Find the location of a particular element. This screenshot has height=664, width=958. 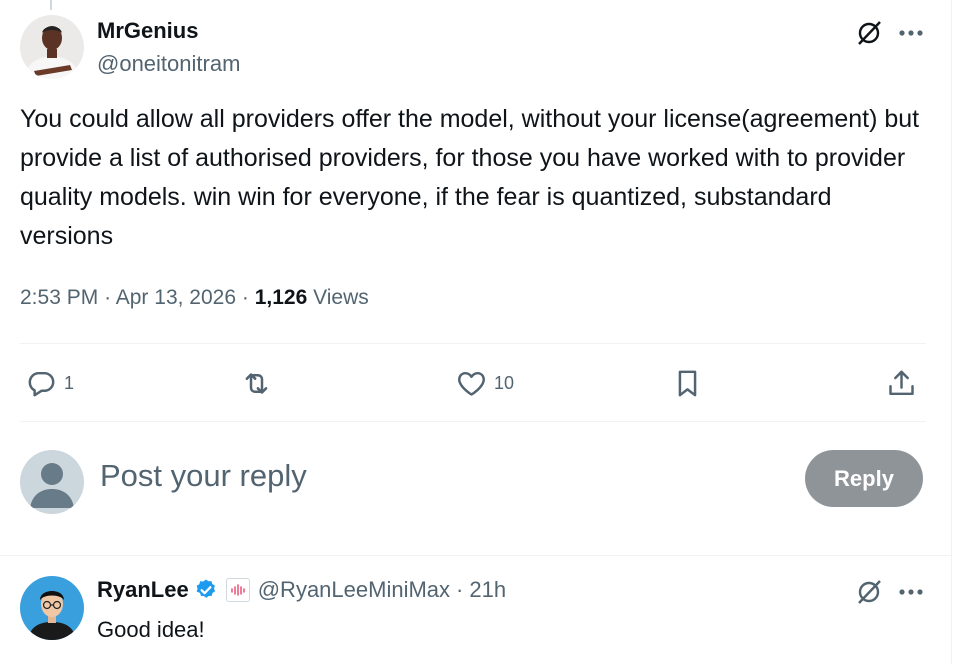

author-avatar is located at coordinates (52, 47).